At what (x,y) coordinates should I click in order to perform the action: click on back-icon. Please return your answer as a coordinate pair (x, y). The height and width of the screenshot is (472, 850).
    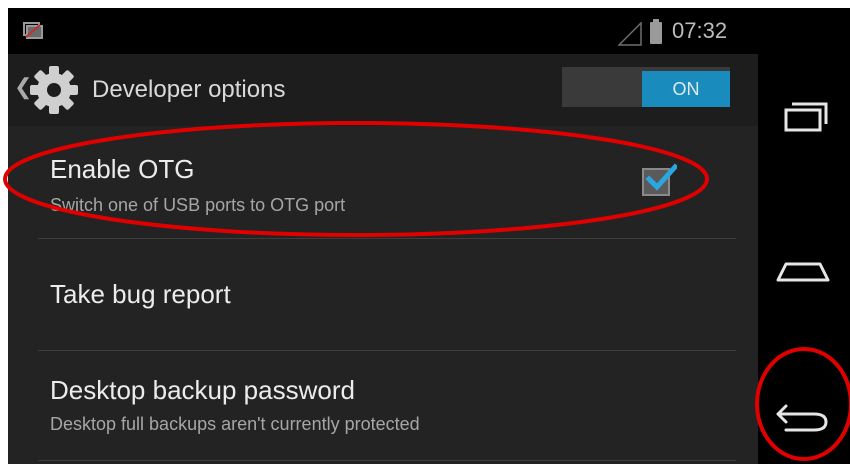
    Looking at the image, I should click on (802, 418).